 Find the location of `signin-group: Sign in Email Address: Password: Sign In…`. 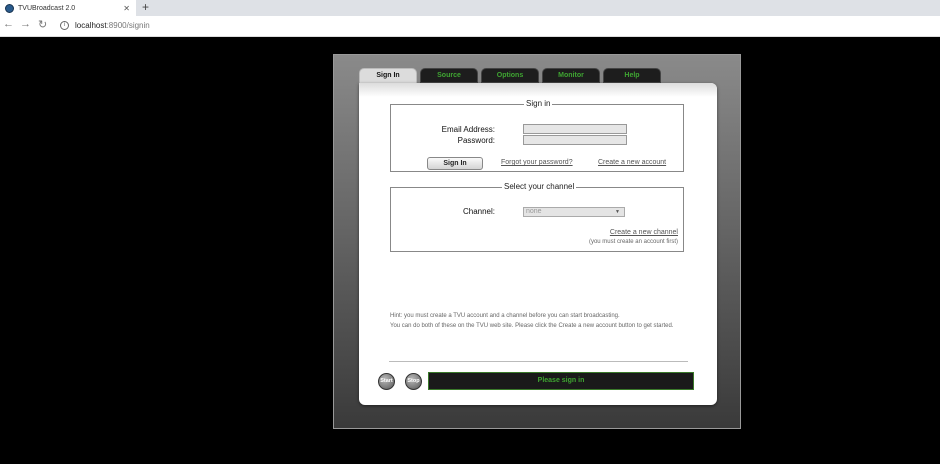

signin-group: Sign in Email Address: Password: Sign In… is located at coordinates (537, 135).